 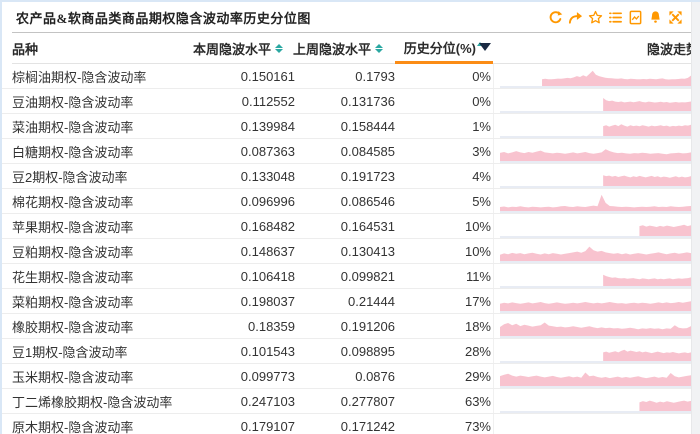 I want to click on cell-percentile: 3%, so click(x=481, y=151).